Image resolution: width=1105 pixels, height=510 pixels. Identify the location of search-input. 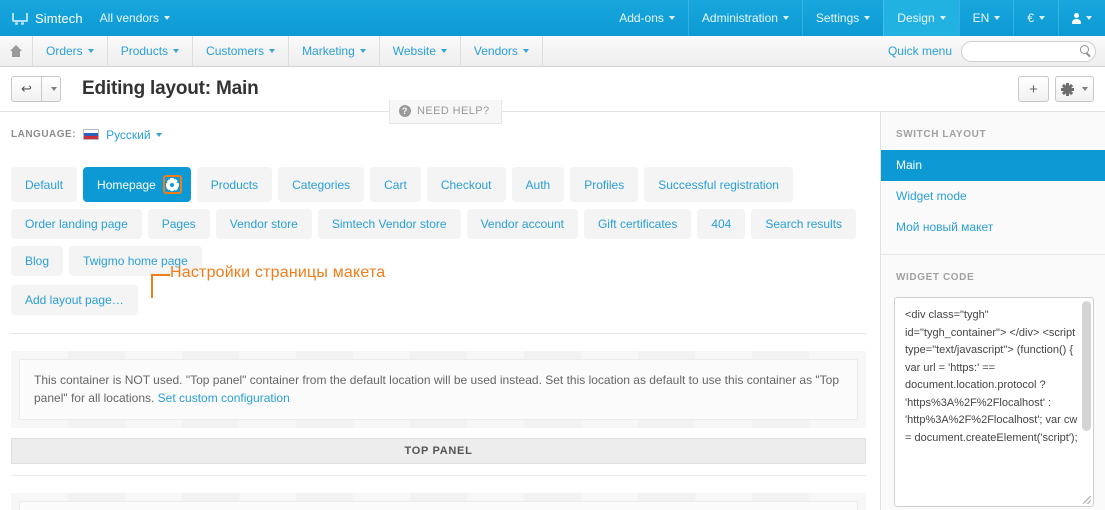
(1028, 51).